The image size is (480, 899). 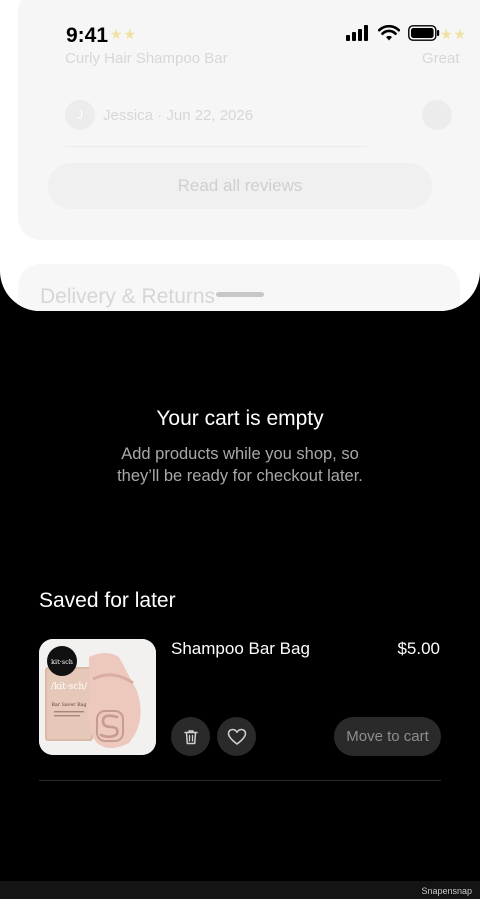 I want to click on reviewer-avatar: J, so click(x=80, y=115).